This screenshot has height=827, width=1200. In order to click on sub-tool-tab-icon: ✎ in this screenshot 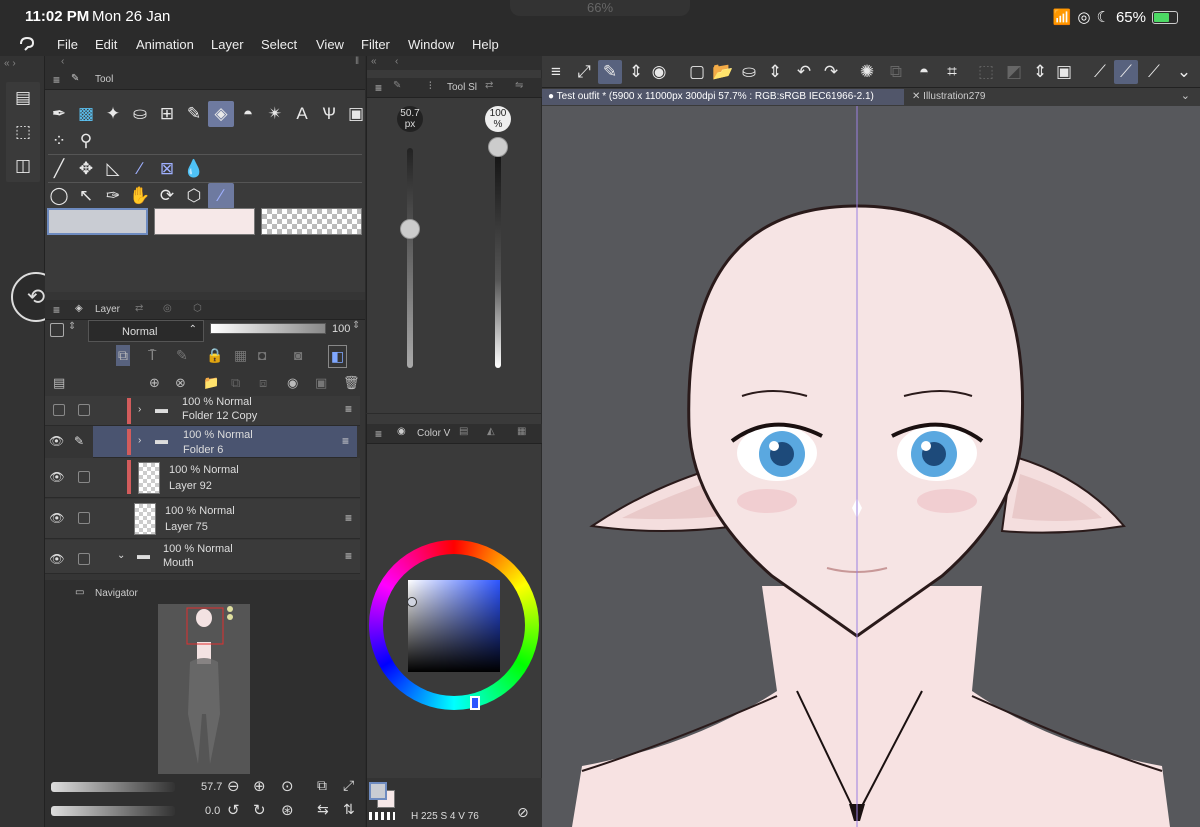, I will do `click(397, 85)`.